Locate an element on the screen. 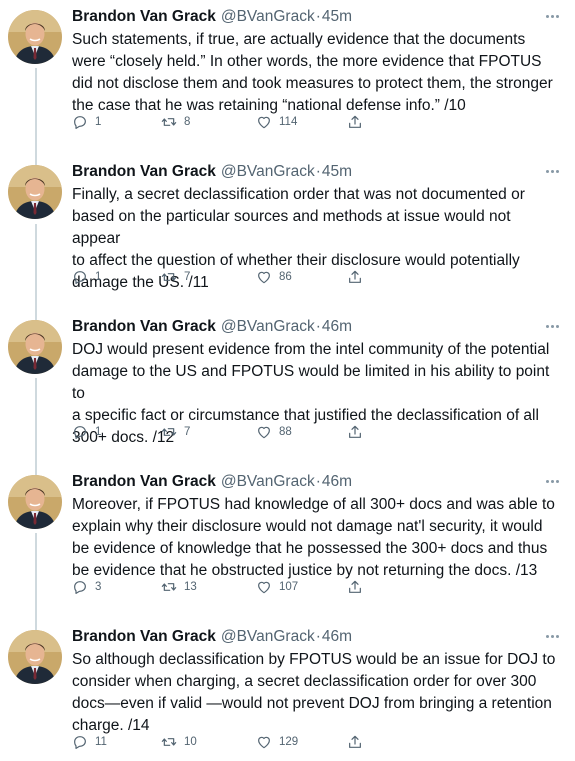 The height and width of the screenshot is (761, 575). retweet-button: 13 is located at coordinates (179, 587).